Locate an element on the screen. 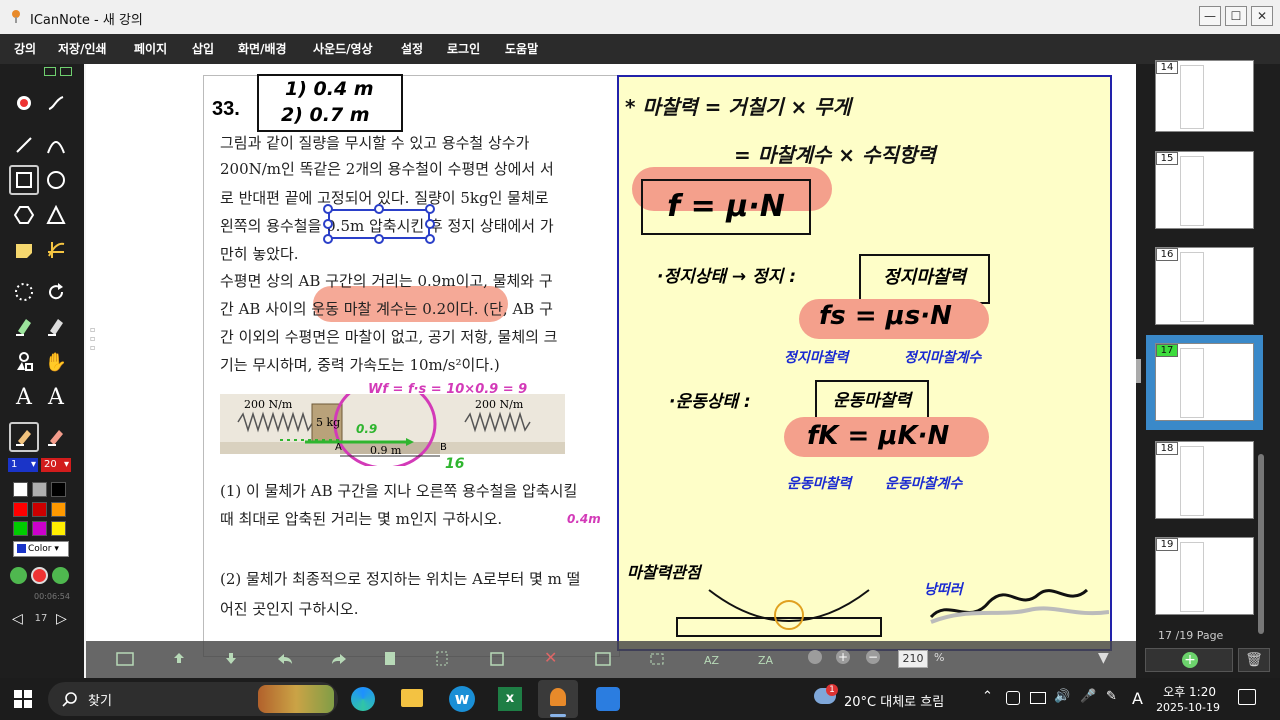 The width and height of the screenshot is (1280, 720). marker-tool is located at coordinates (56, 437).